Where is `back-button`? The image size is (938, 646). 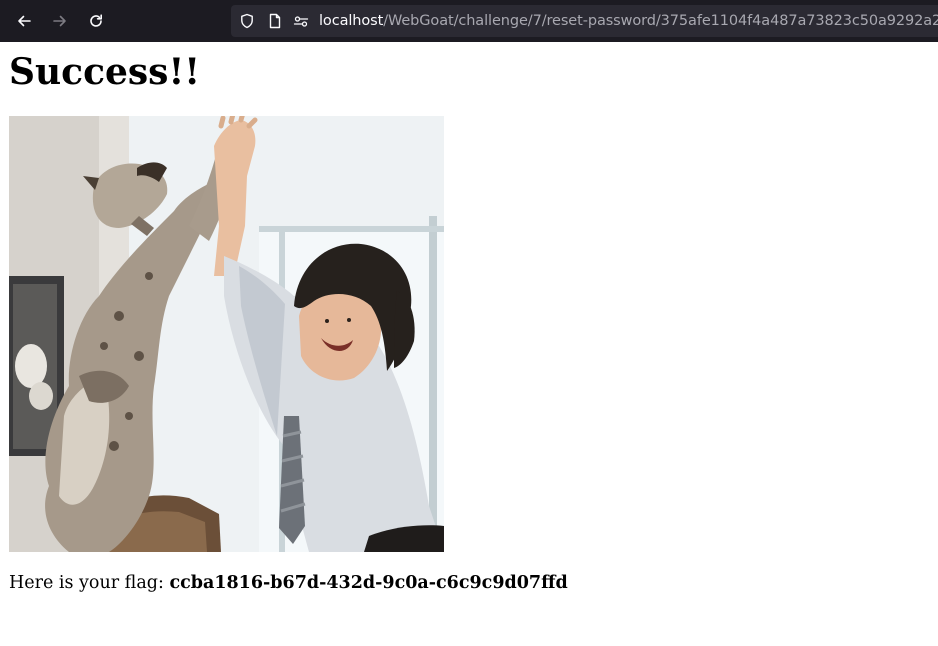
back-button is located at coordinates (24, 21).